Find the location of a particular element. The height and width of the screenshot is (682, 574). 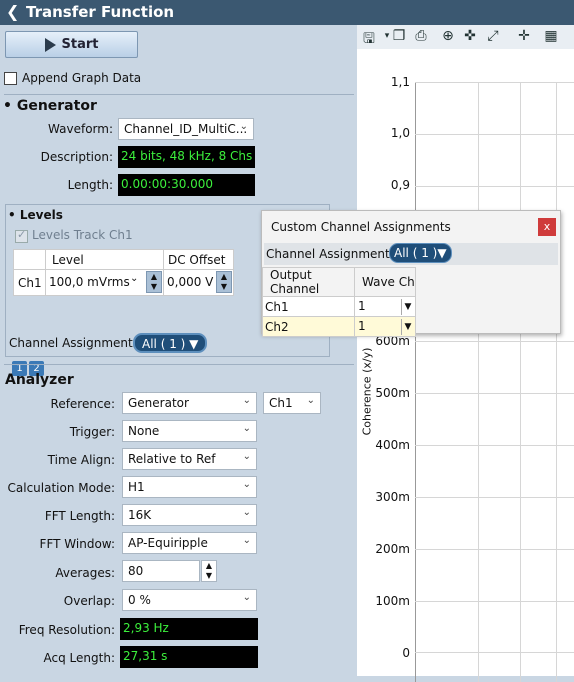

col-level: Level is located at coordinates (104, 259).